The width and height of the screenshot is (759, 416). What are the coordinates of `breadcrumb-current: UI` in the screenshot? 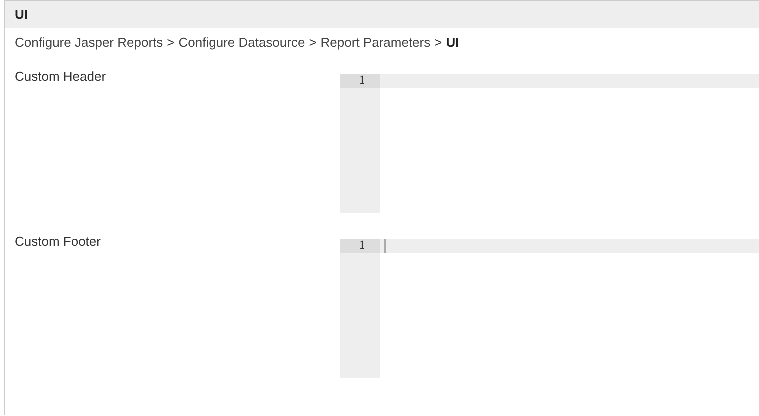 It's located at (453, 43).